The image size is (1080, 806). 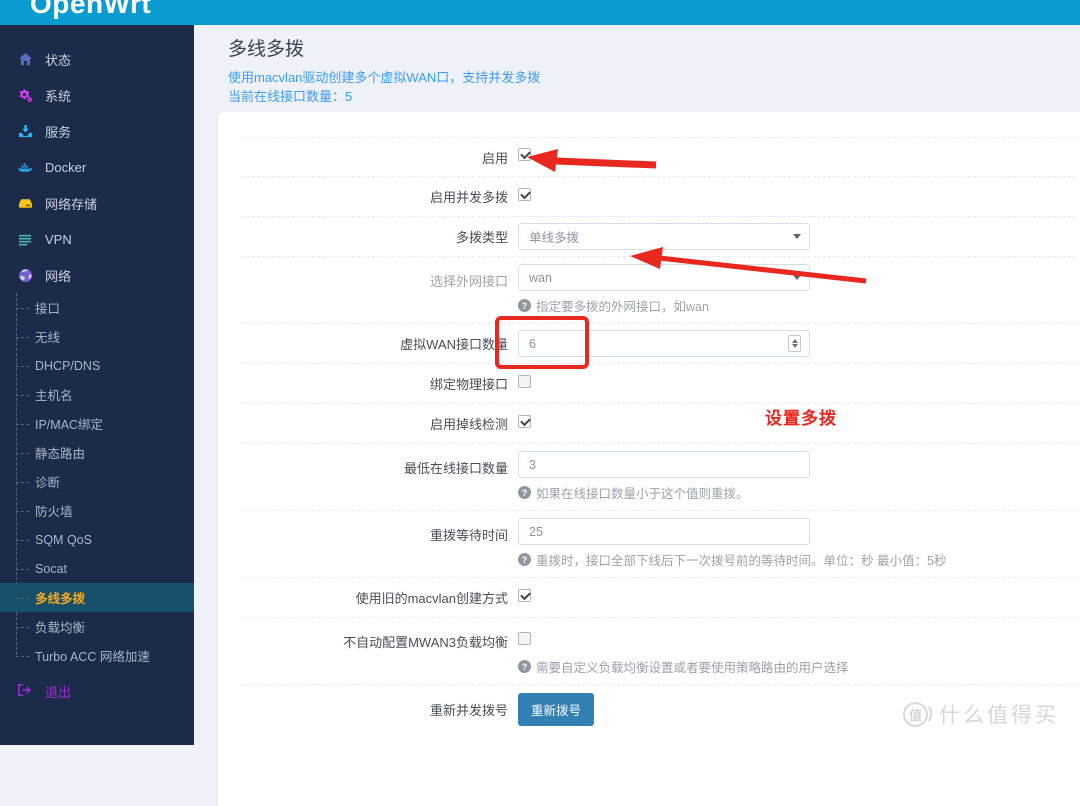 What do you see at coordinates (797, 666) in the screenshot?
I see `help-text: ? 需要自定义负载均衡设置或者要使用策略路由的用户选择` at bounding box center [797, 666].